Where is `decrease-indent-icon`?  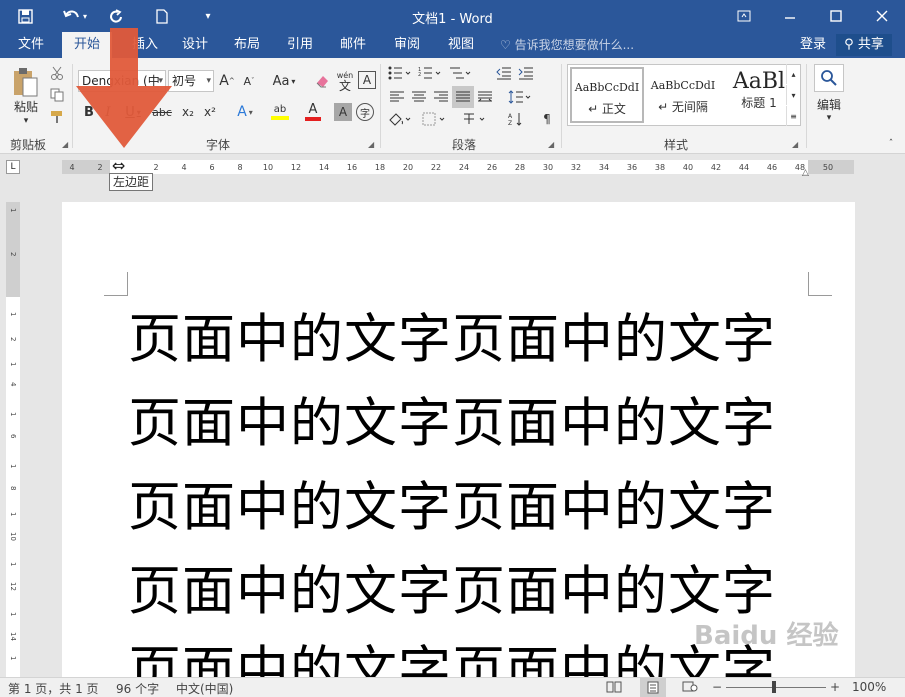 decrease-indent-icon is located at coordinates (504, 73).